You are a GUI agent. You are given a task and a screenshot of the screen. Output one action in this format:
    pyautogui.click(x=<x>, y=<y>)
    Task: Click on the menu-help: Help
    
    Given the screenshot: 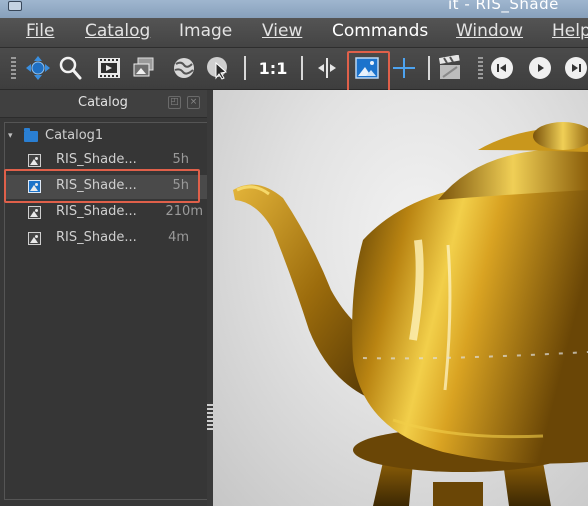 What is the action you would take?
    pyautogui.click(x=570, y=31)
    